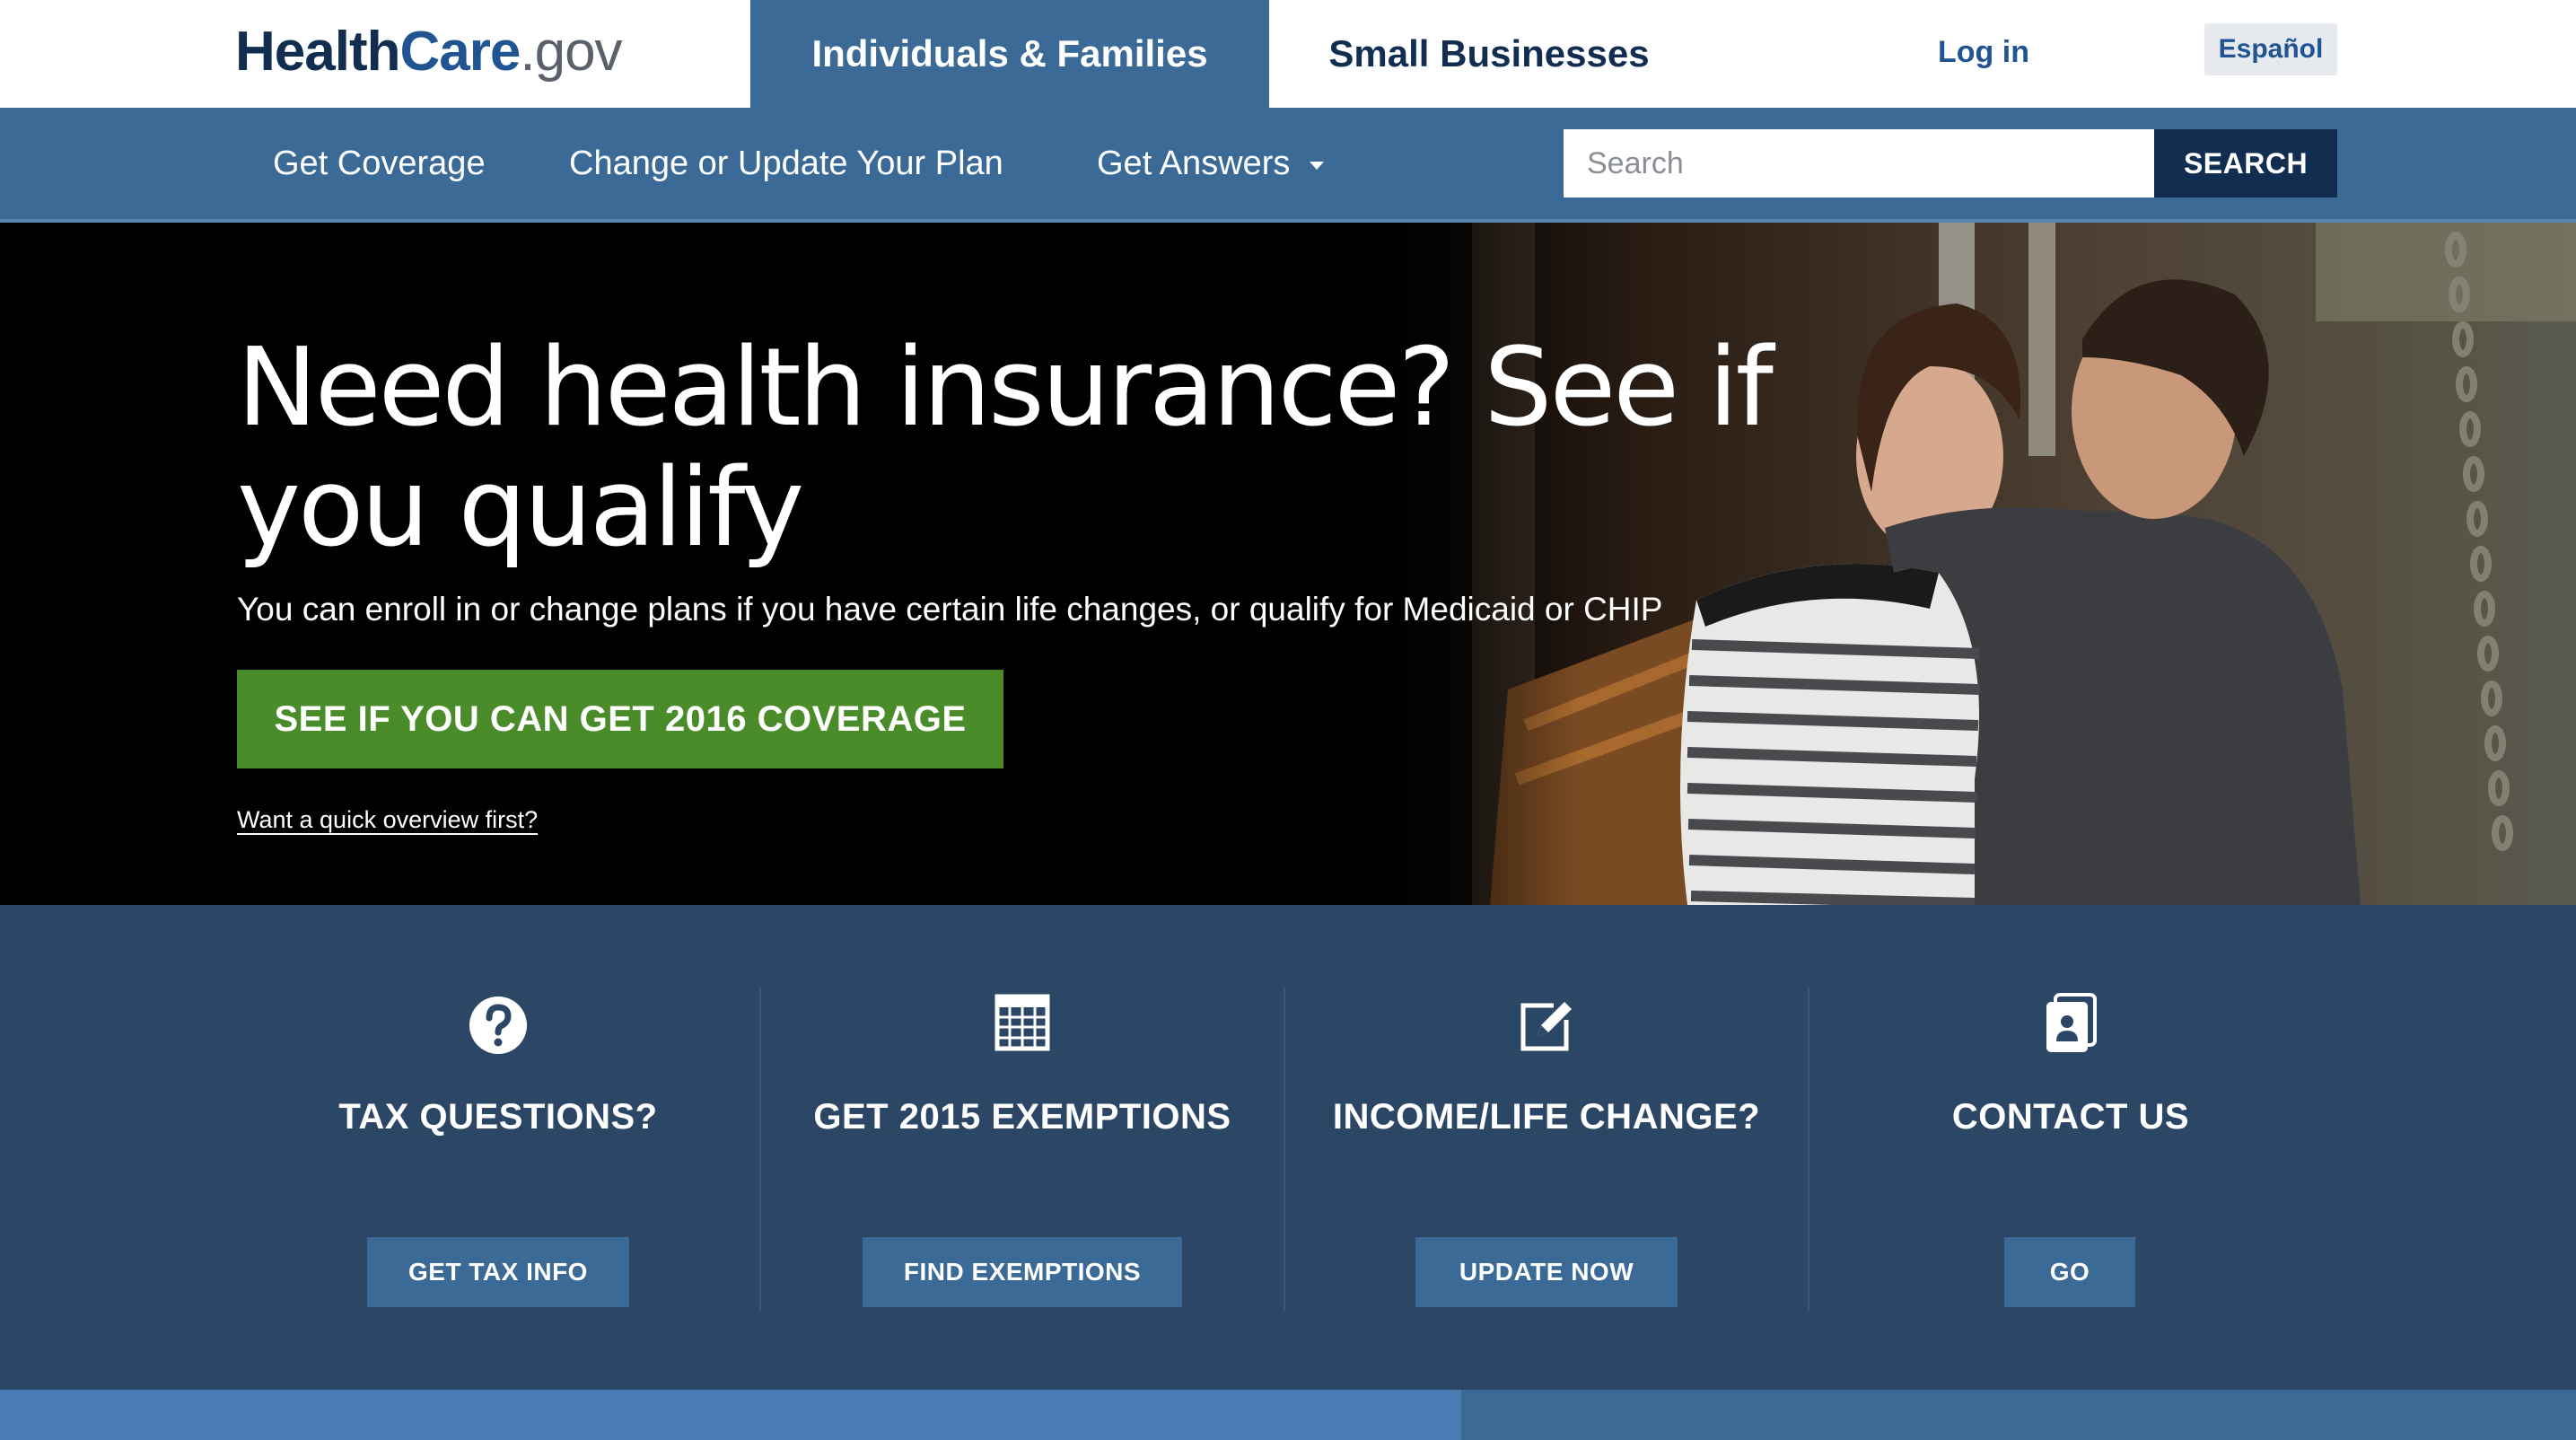 The image size is (2576, 1440). Describe the element at coordinates (1194, 163) in the screenshot. I see `nav-get-answers-label: Get Answers` at that location.